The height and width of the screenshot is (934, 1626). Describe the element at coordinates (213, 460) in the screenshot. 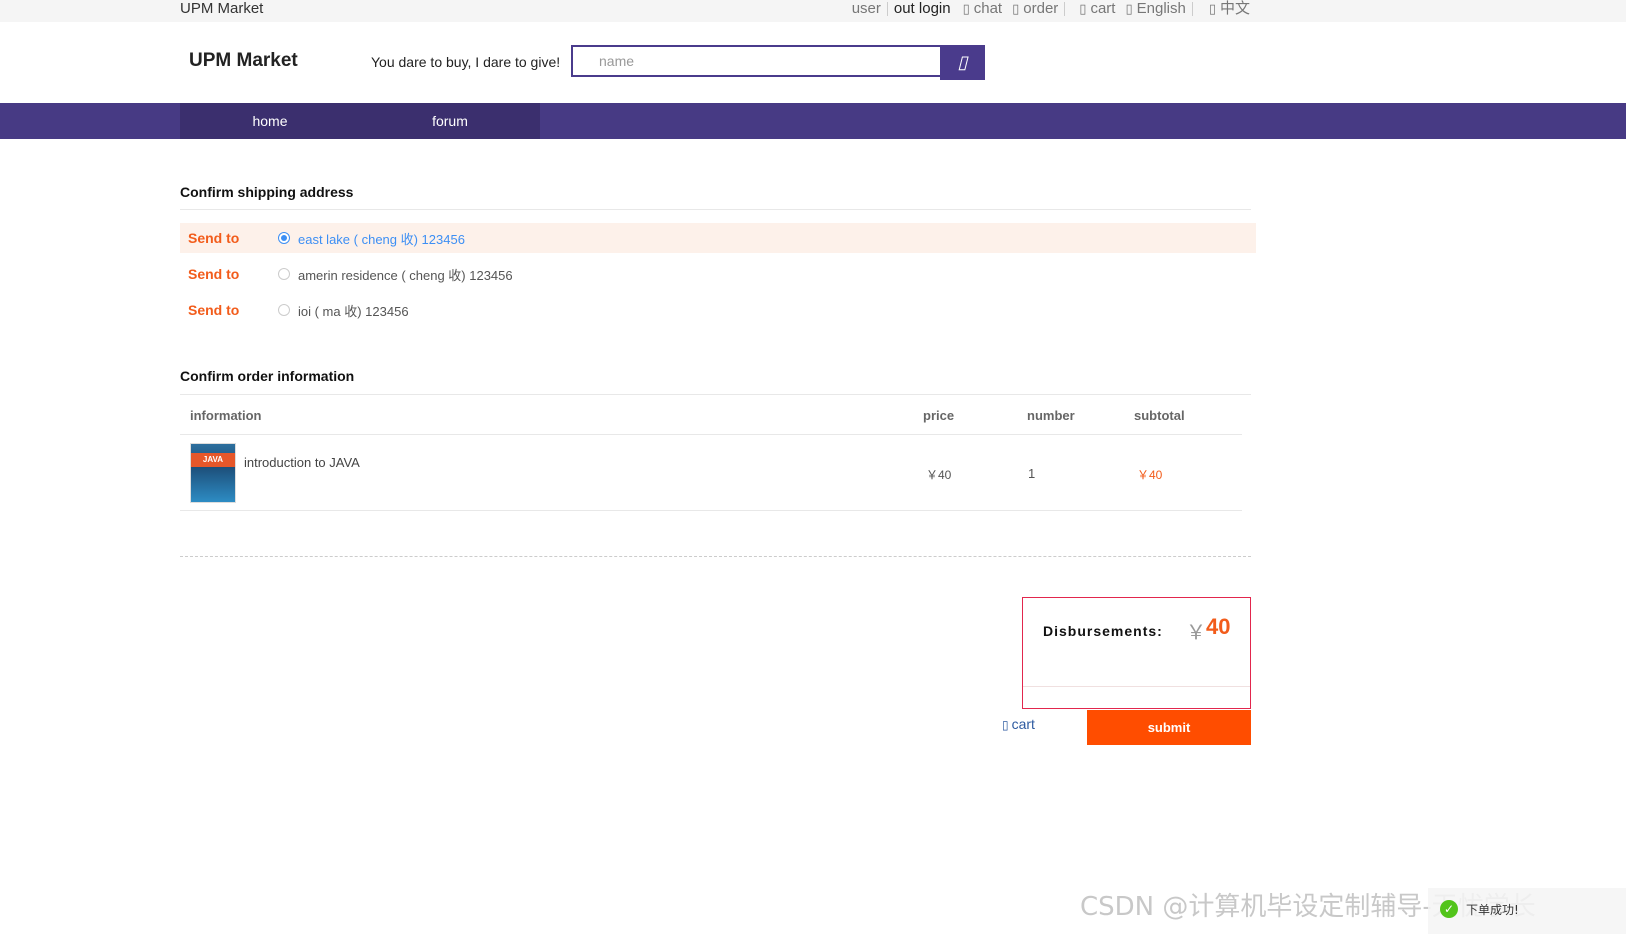

I see `product-cover-title: JAVA` at that location.